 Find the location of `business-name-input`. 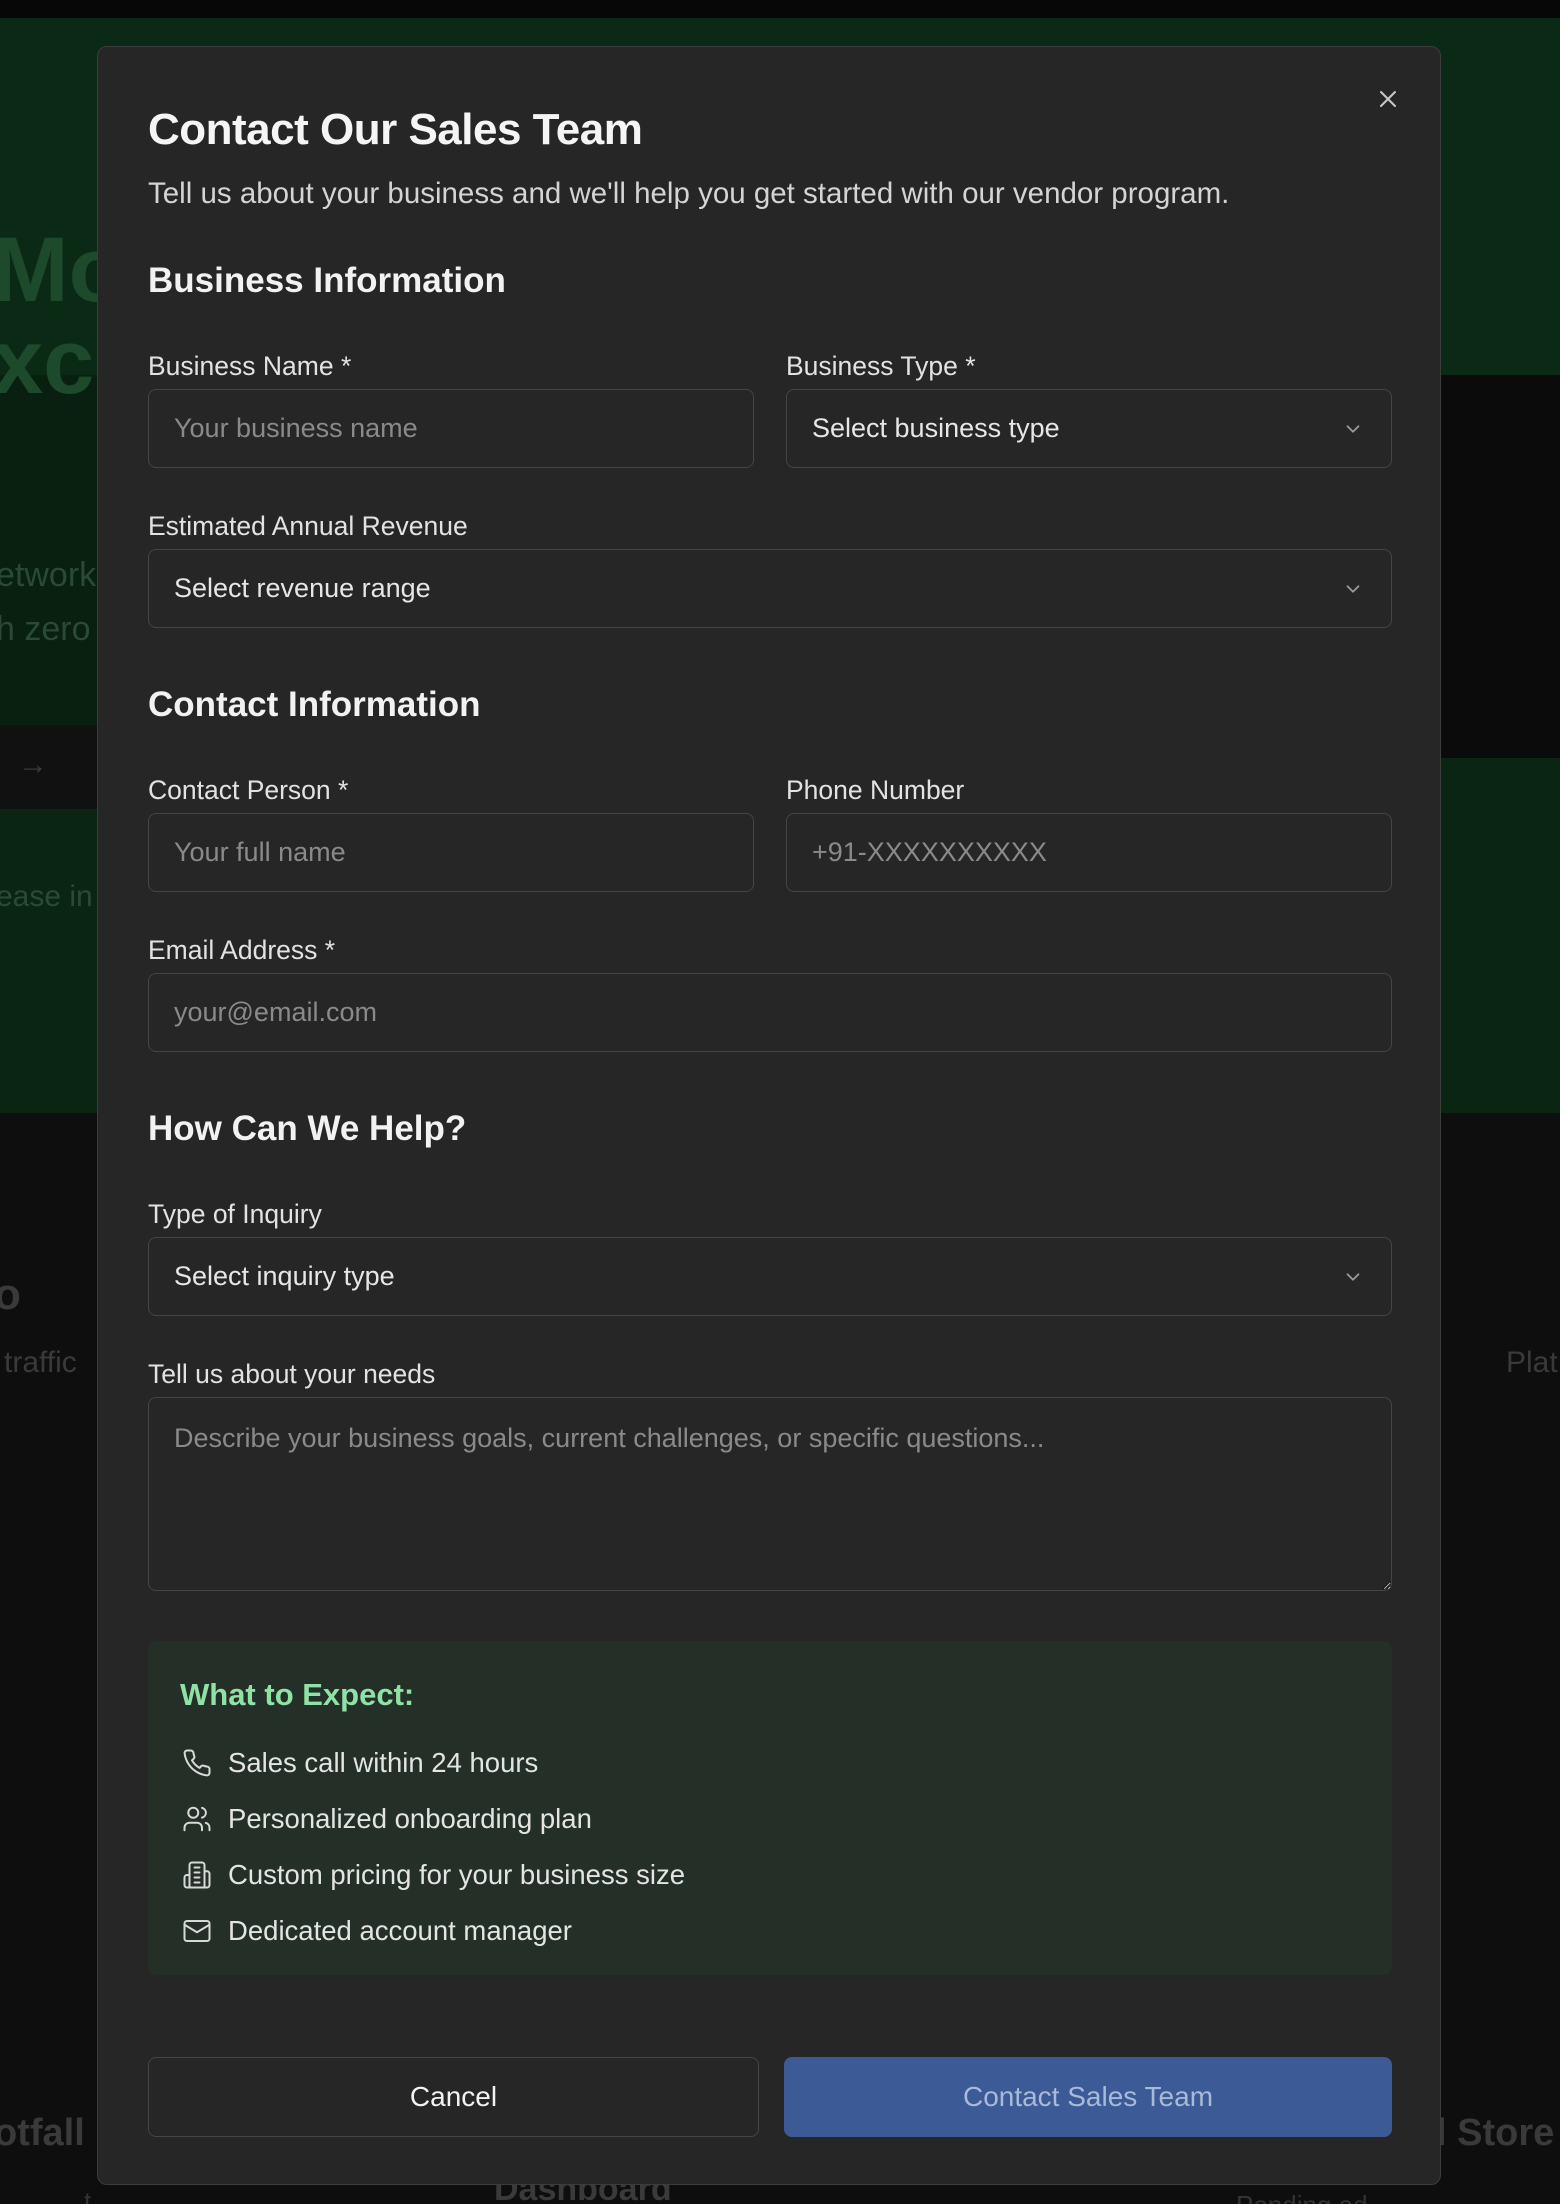

business-name-input is located at coordinates (451, 428).